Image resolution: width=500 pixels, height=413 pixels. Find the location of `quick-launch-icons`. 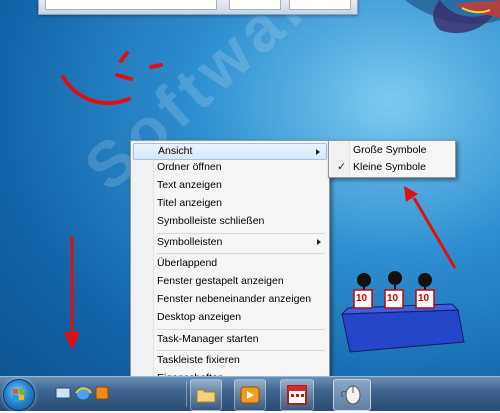

quick-launch-icons is located at coordinates (82, 393).